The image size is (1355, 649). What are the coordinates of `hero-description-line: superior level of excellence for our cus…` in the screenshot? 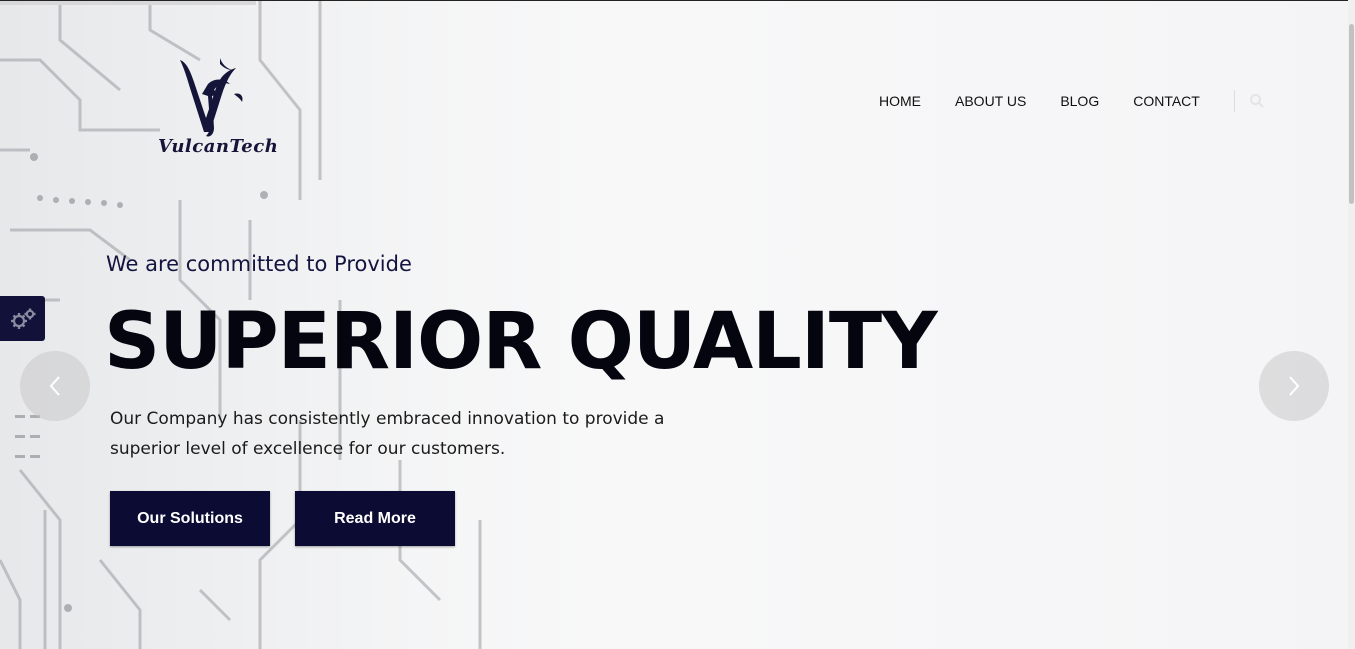 It's located at (308, 449).